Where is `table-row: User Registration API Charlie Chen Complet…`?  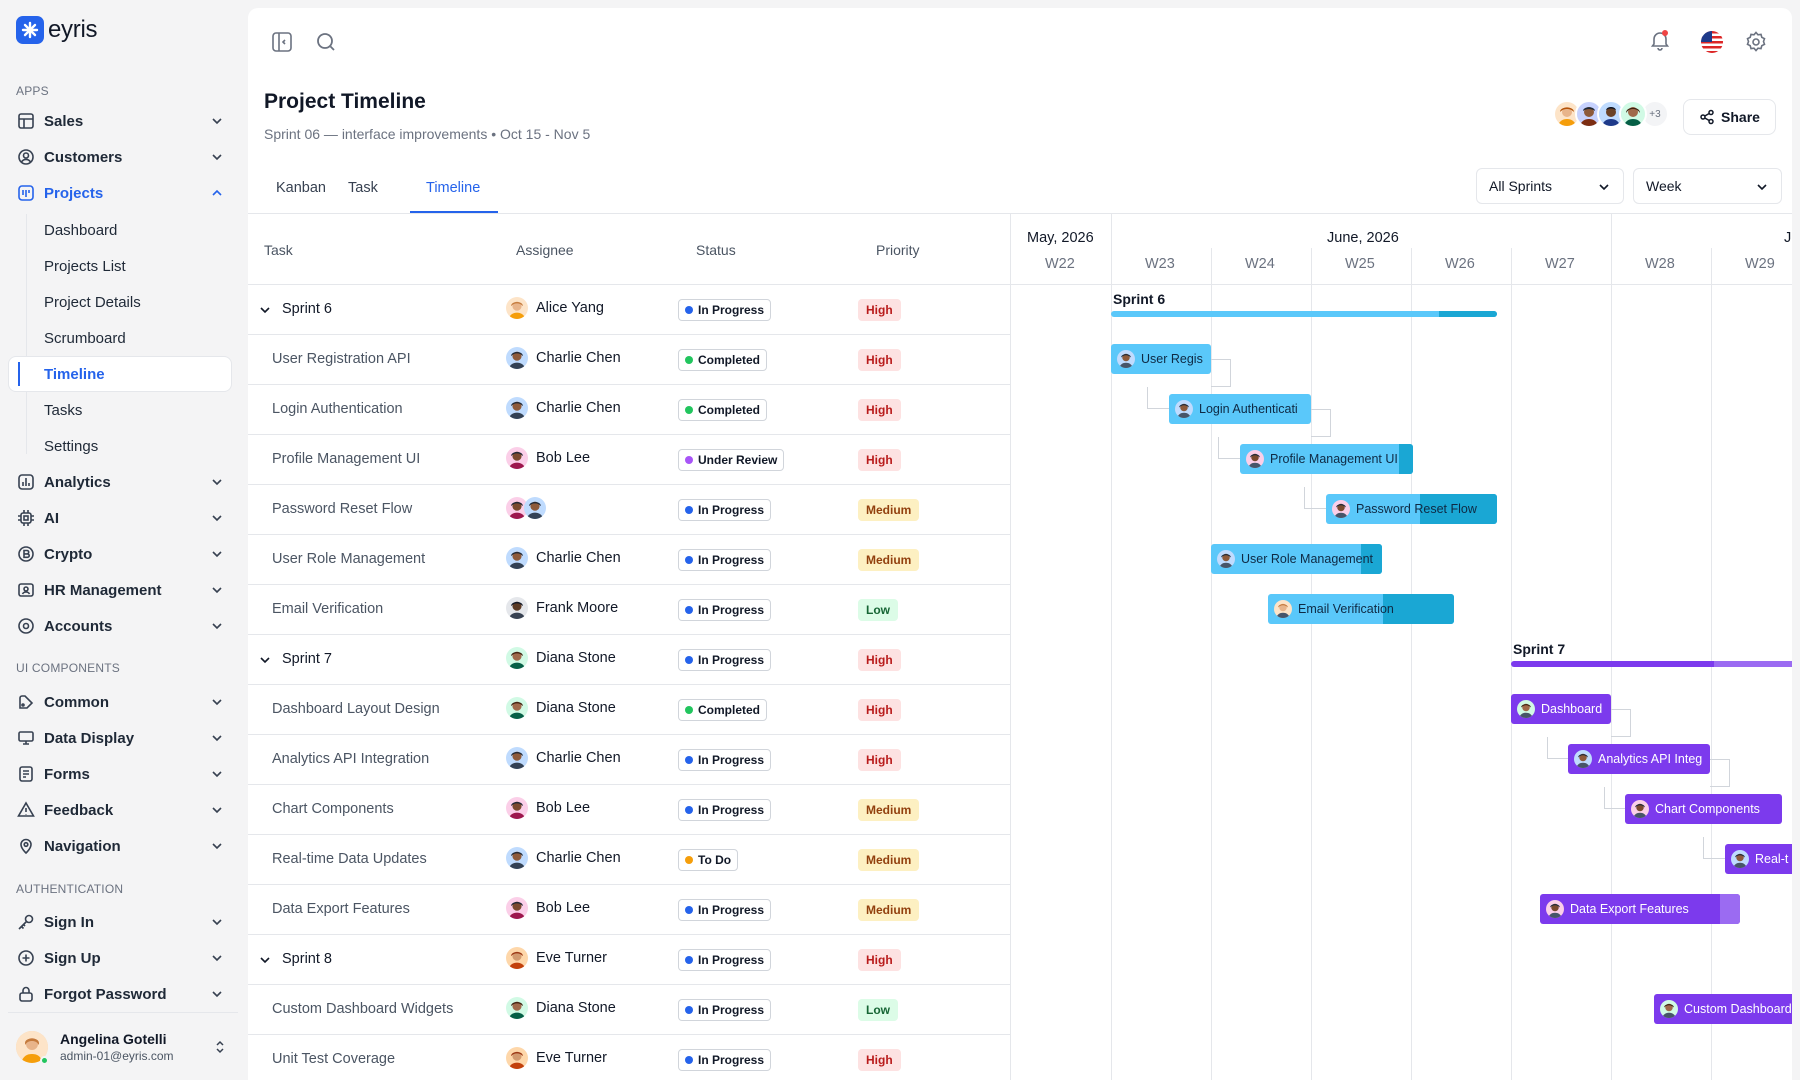 table-row: User Registration API Charlie Chen Complet… is located at coordinates (629, 359).